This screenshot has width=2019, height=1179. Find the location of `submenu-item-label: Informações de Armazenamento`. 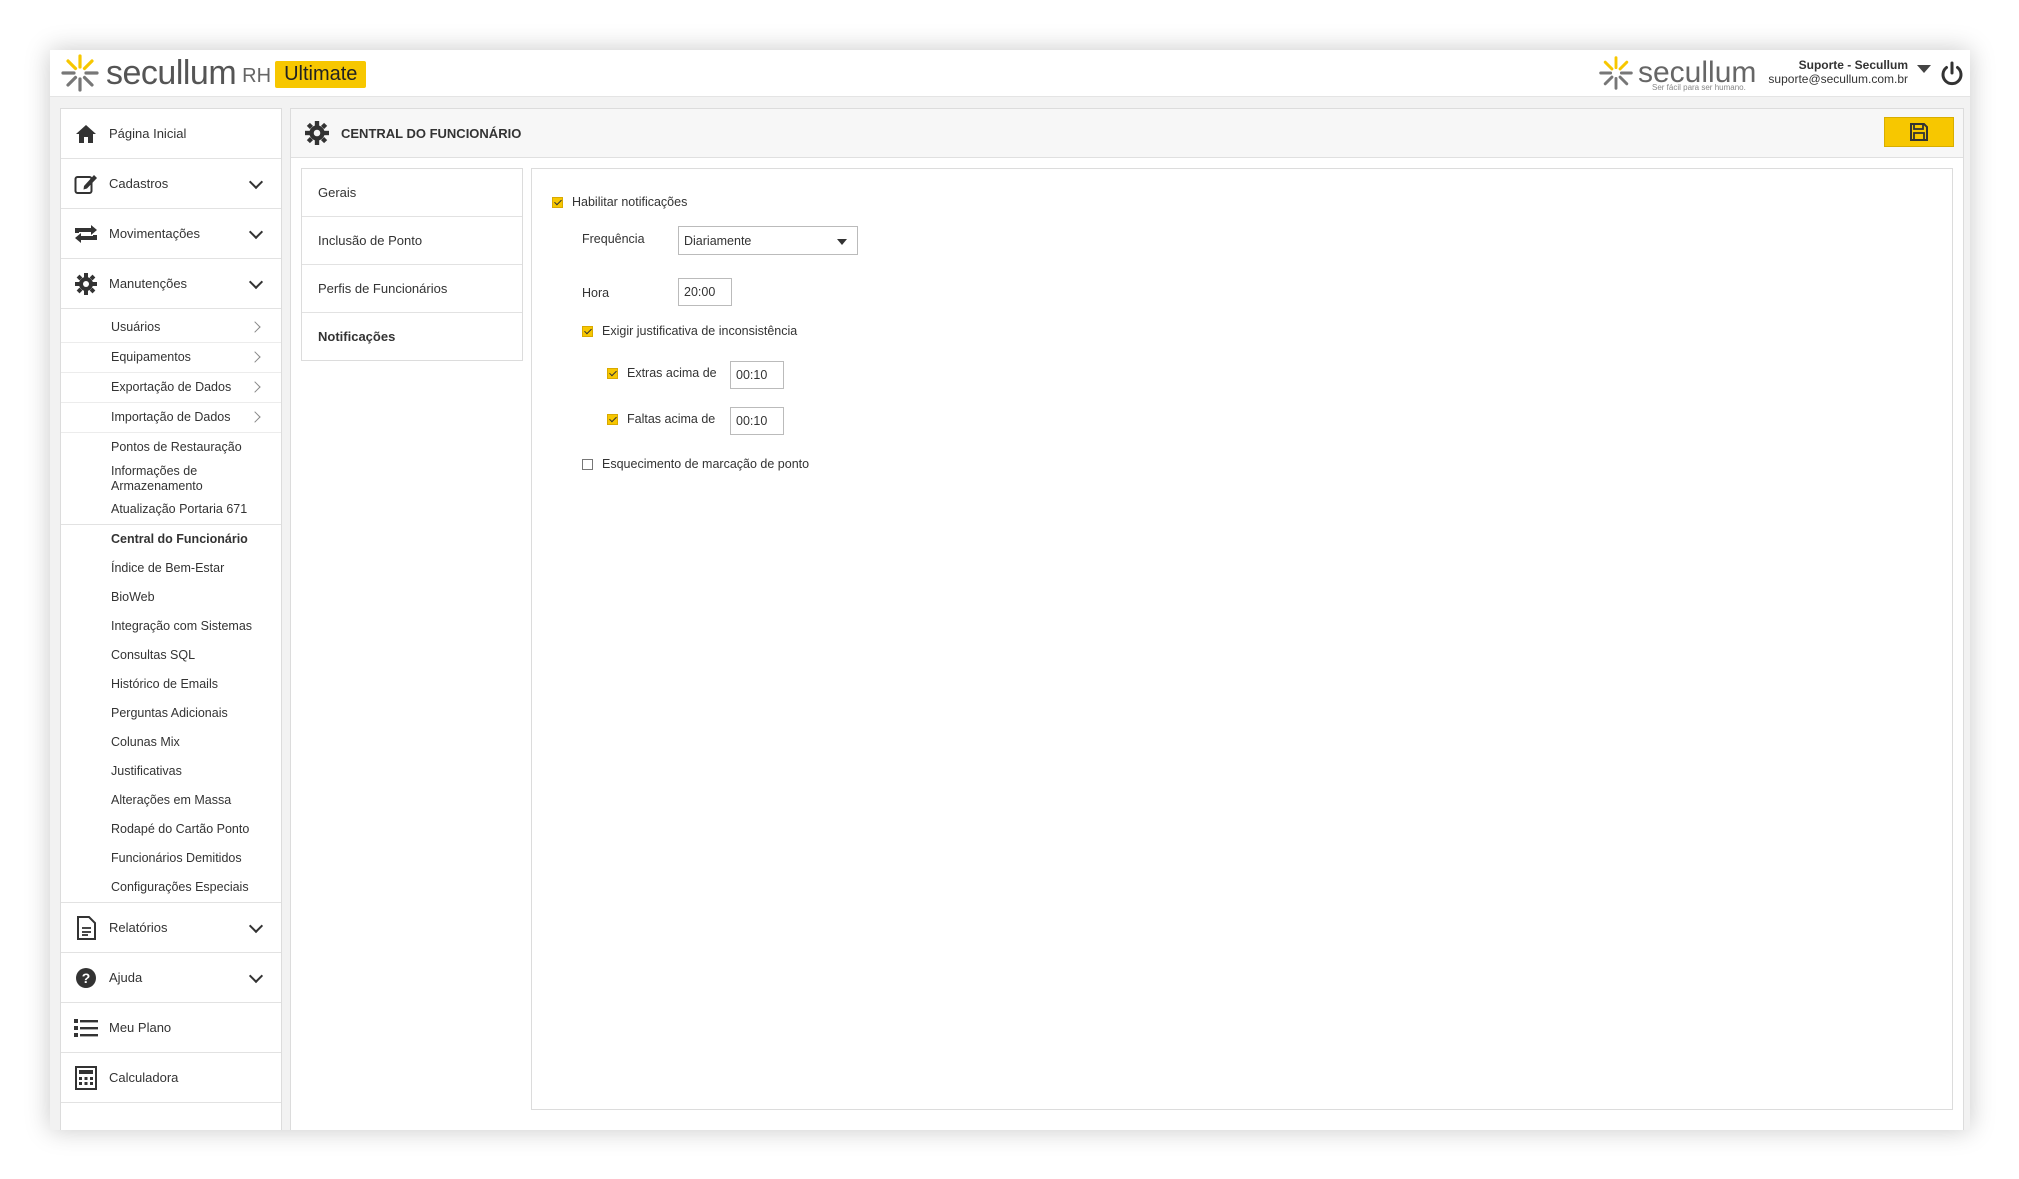

submenu-item-label: Informações de Armazenamento is located at coordinates (157, 478).